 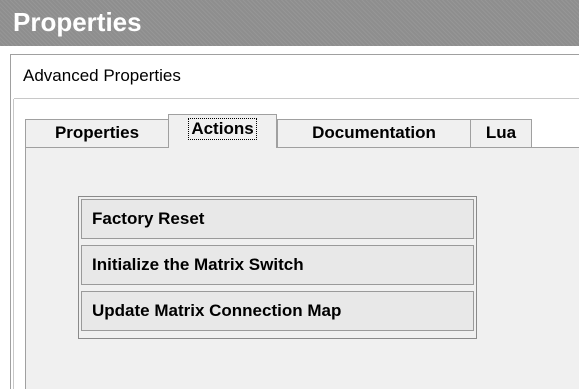 I want to click on tab-lua-label: Lua, so click(x=501, y=132).